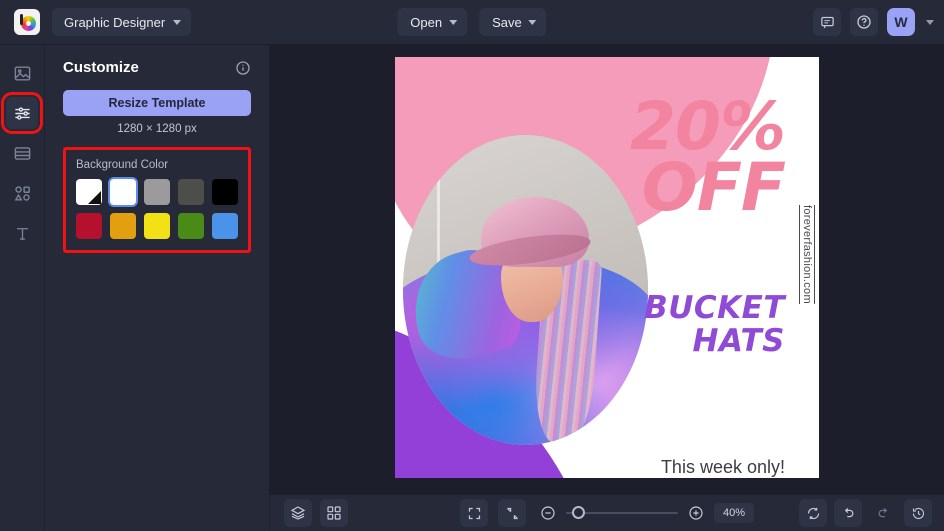 The width and height of the screenshot is (944, 531). I want to click on zoom-out-icon, so click(548, 513).